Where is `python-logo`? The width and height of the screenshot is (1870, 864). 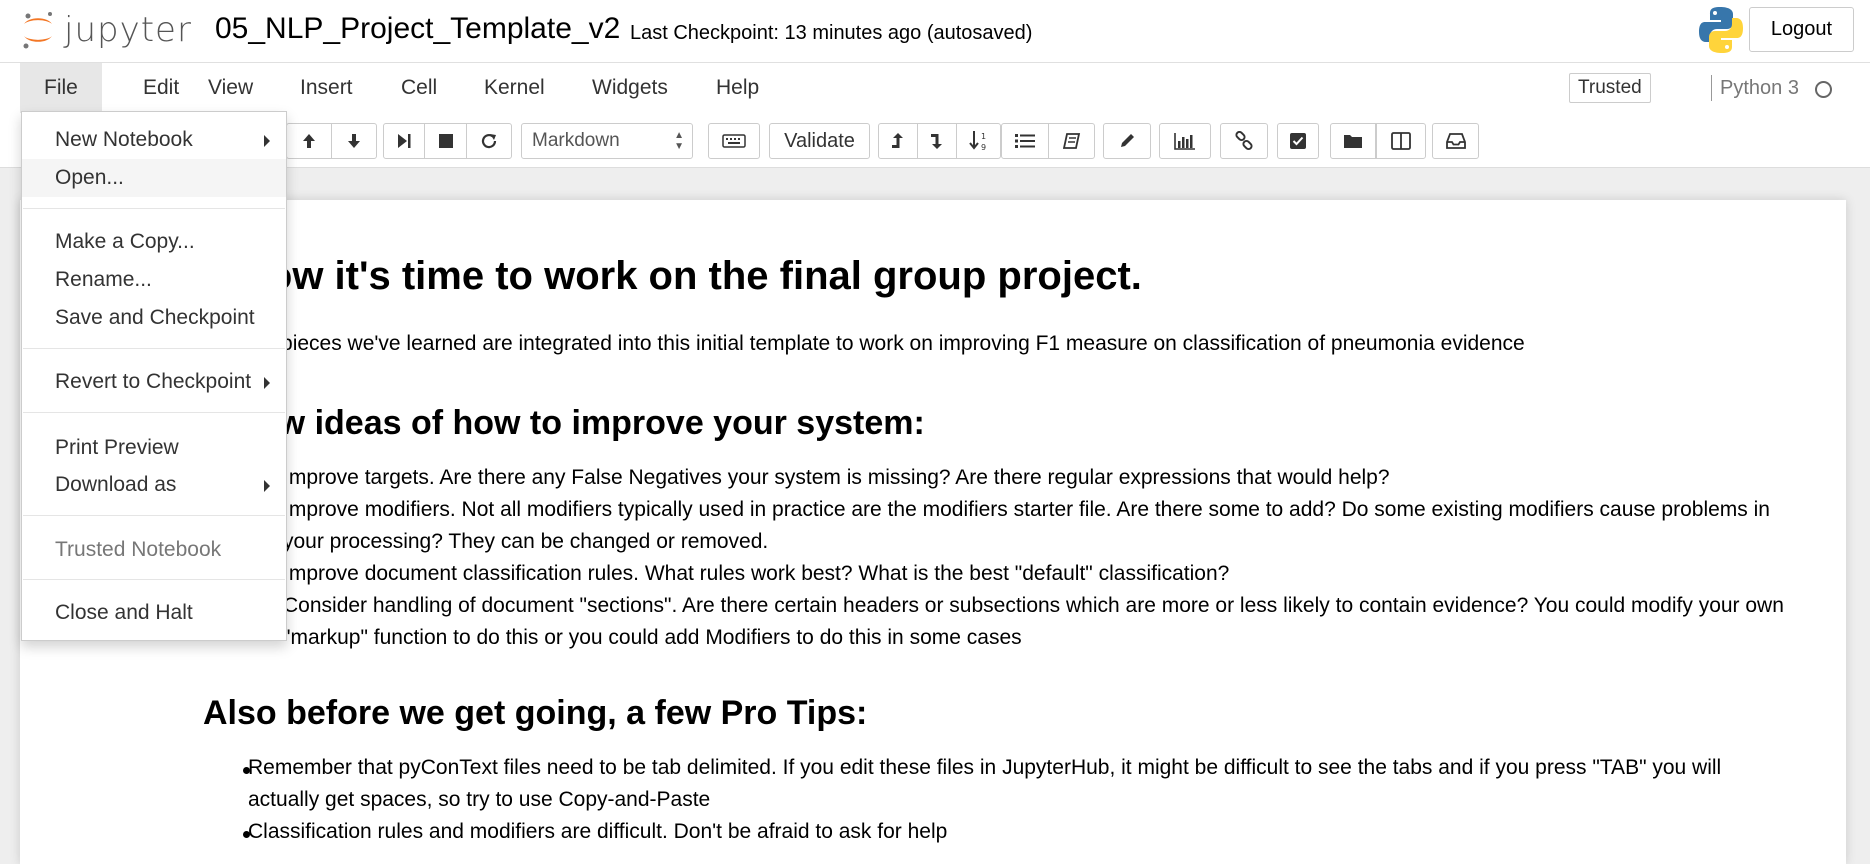
python-logo is located at coordinates (1721, 32).